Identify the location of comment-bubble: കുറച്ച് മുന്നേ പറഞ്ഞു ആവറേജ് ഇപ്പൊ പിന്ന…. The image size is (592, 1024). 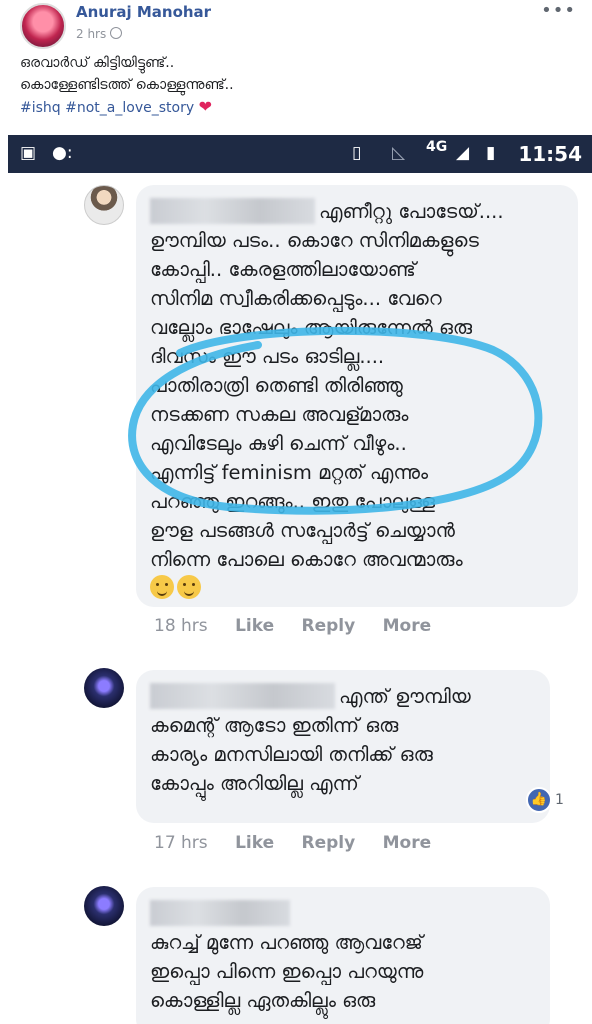
(343, 955).